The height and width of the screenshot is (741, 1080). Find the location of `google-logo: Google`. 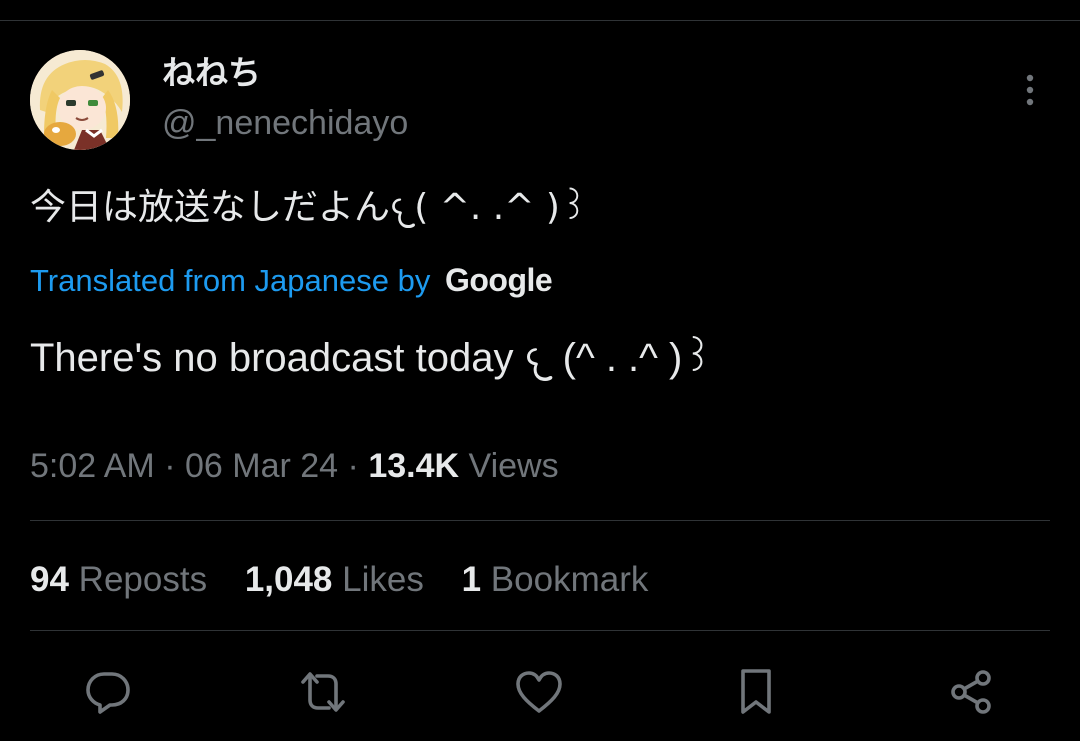

google-logo: Google is located at coordinates (498, 280).